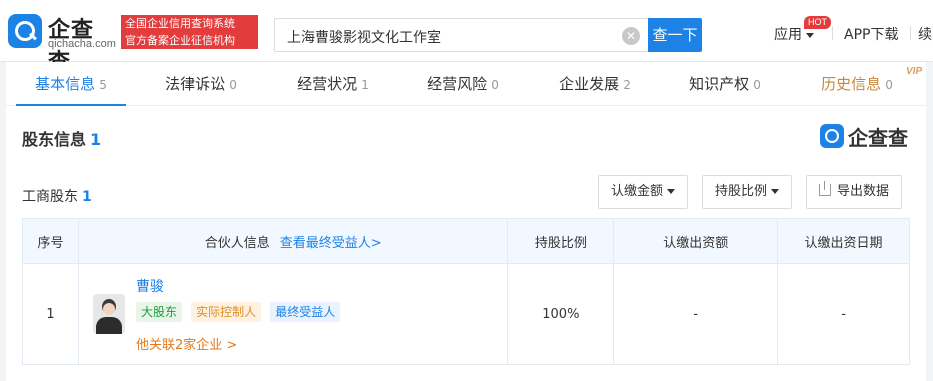 This screenshot has width=933, height=381. Describe the element at coordinates (843, 241) in the screenshot. I see `col-date: 认缴出资日期` at that location.